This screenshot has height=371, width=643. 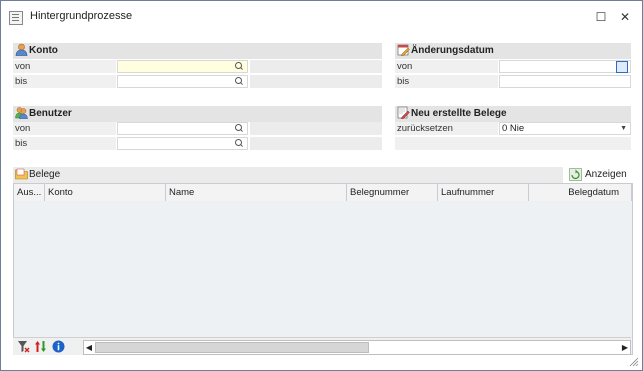 I want to click on refresh-icon, so click(x=575, y=174).